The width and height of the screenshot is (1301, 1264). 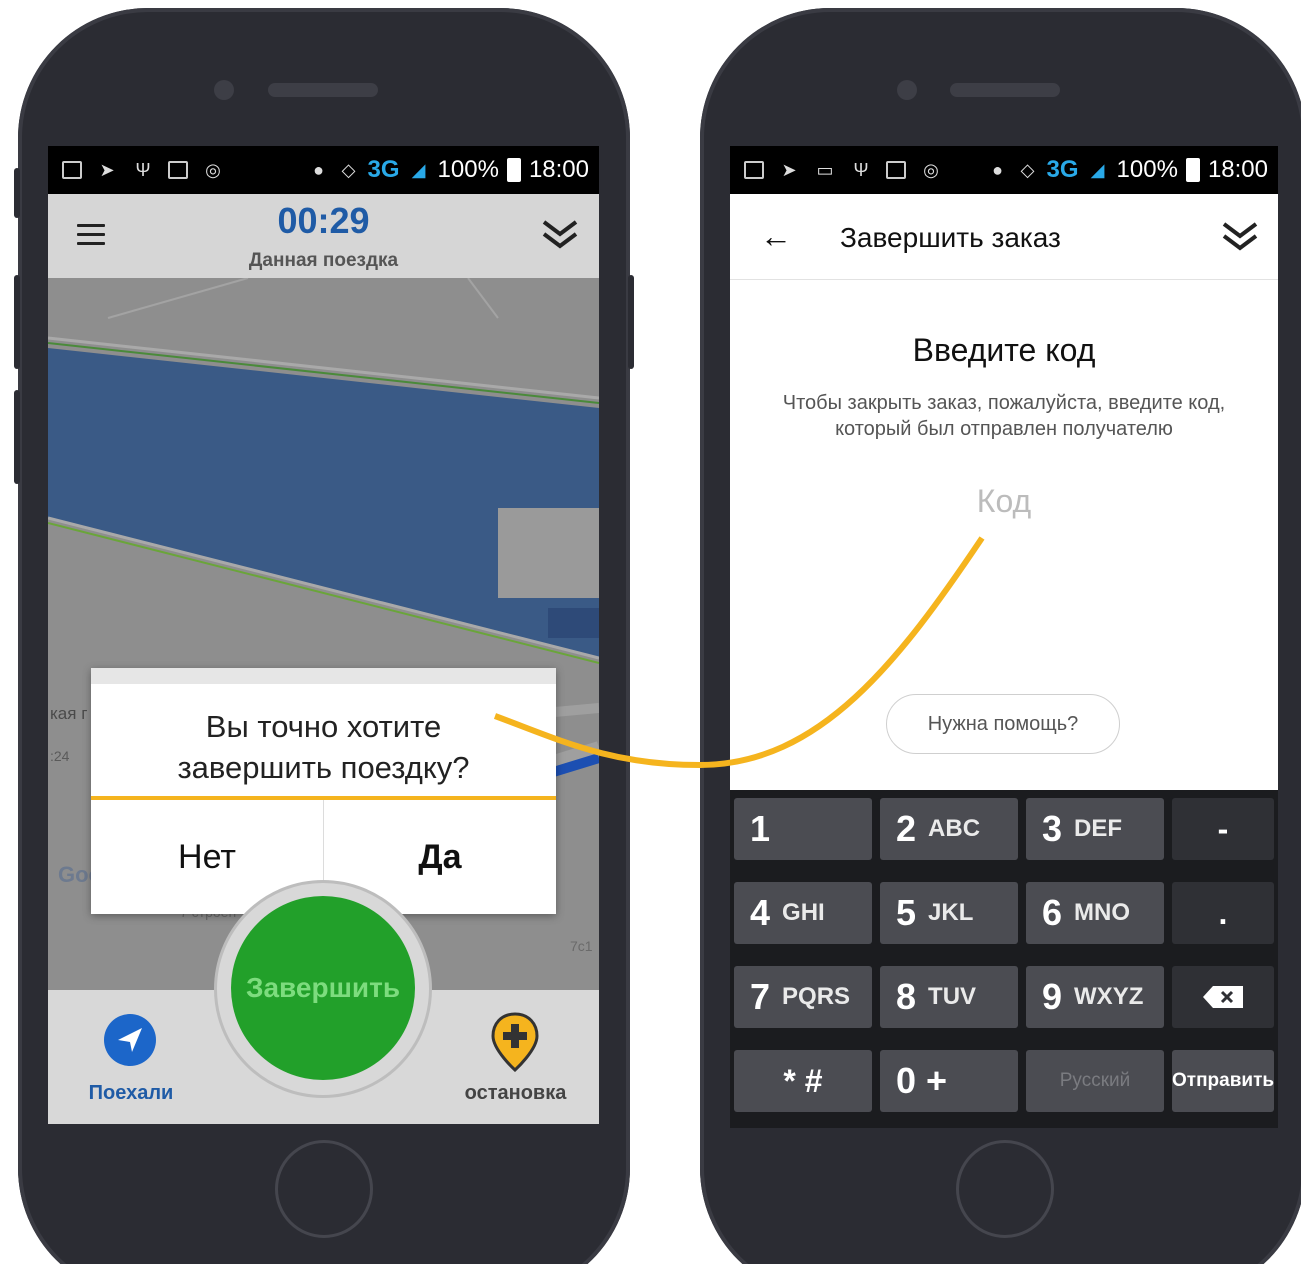 What do you see at coordinates (906, 912) in the screenshot?
I see `key-number: 5` at bounding box center [906, 912].